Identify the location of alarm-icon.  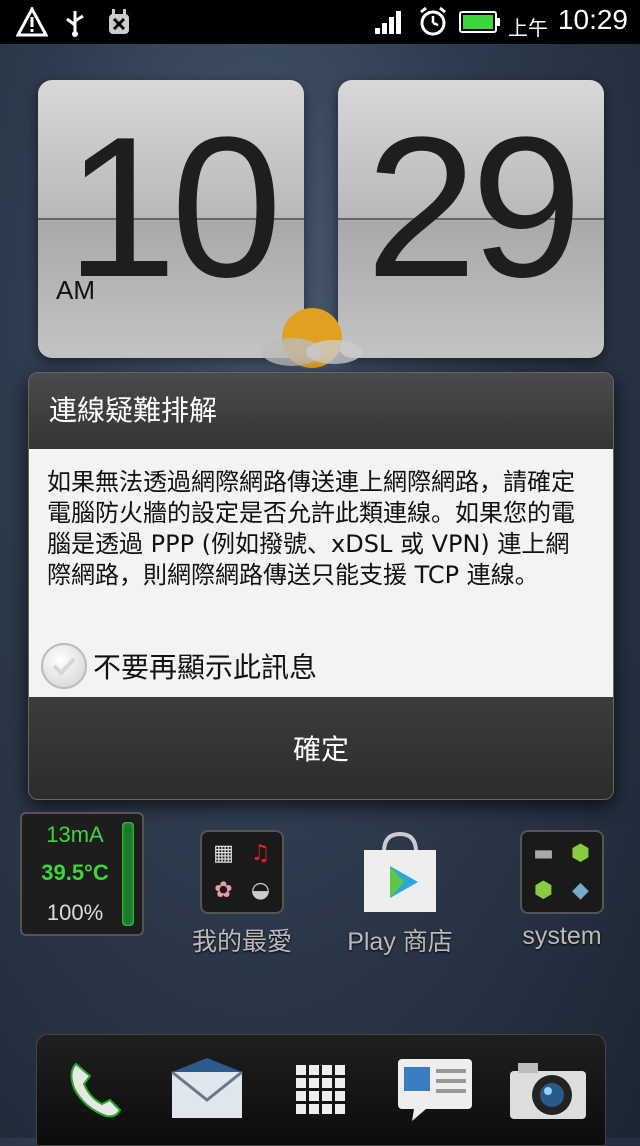
(433, 22).